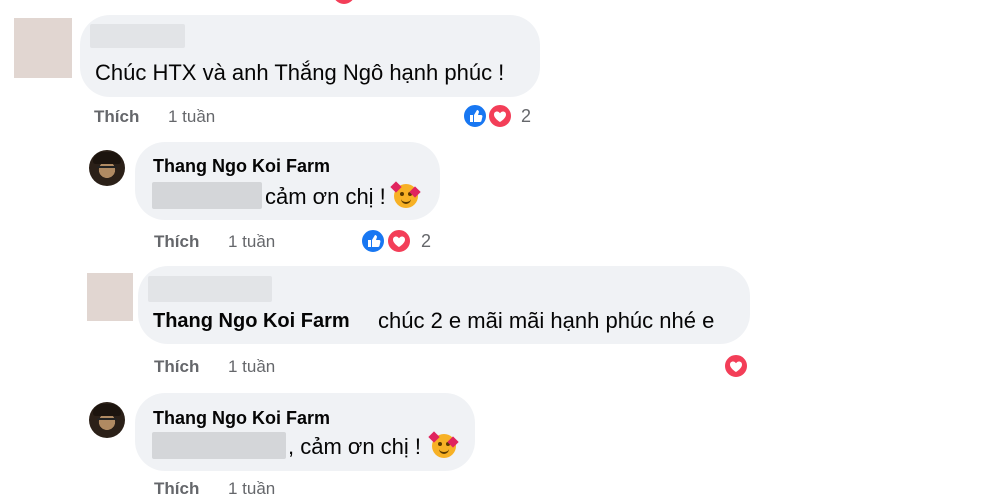  Describe the element at coordinates (355, 446) in the screenshot. I see `comment-text: , cảm ơn chị !` at that location.